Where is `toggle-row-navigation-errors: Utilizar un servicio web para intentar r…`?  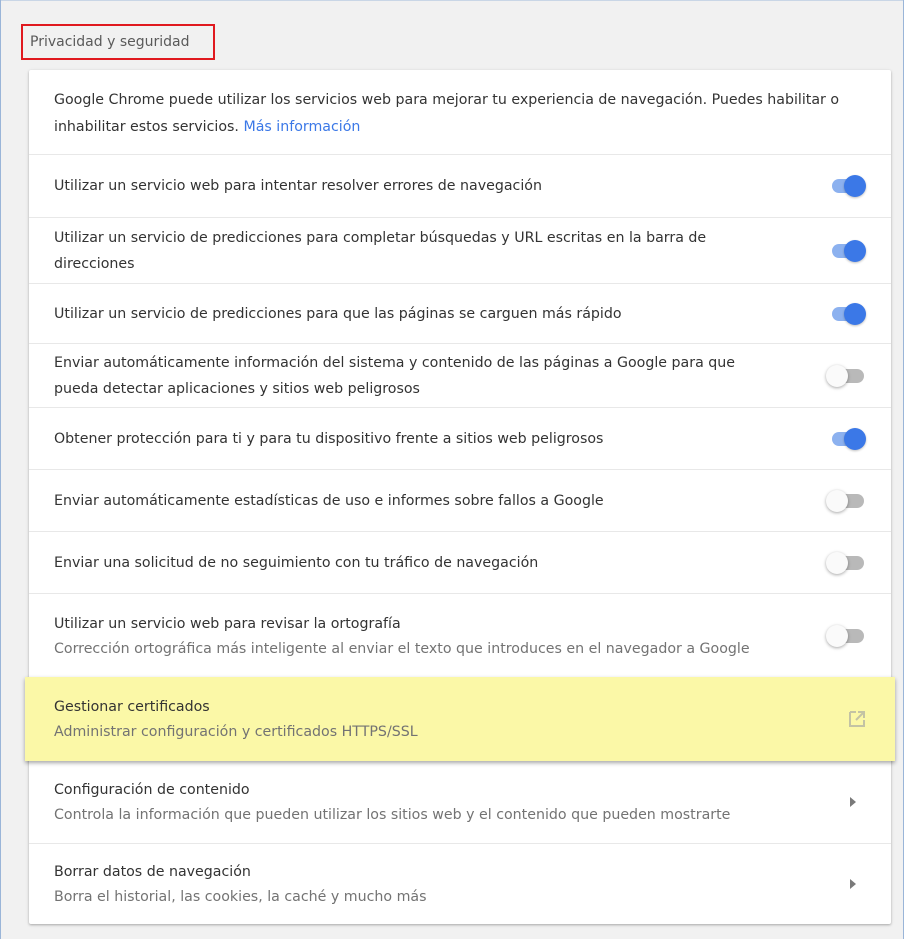 toggle-row-navigation-errors: Utilizar un servicio web para intentar r… is located at coordinates (460, 185).